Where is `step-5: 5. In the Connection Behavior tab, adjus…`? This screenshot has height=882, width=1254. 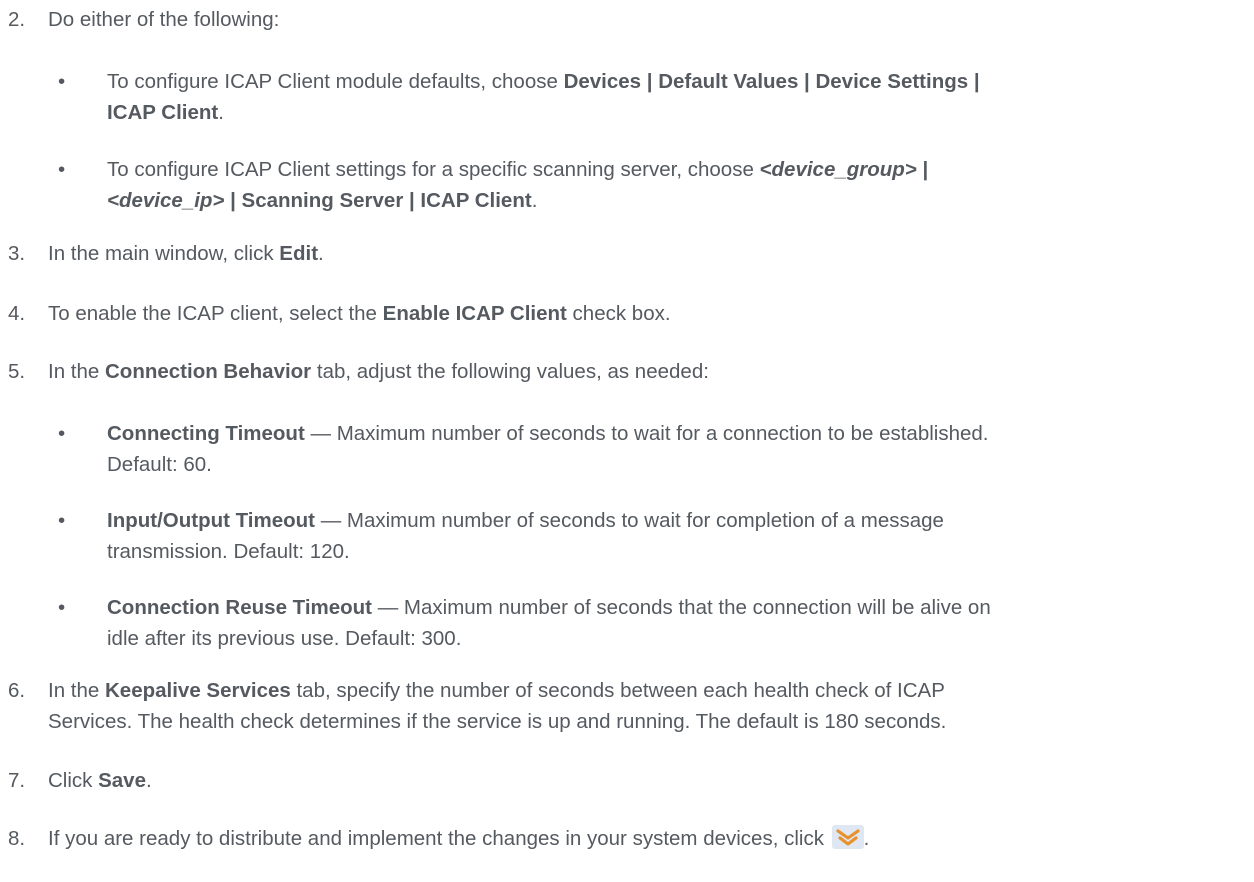
step-5: 5. In the Connection Behavior tab, adjus… is located at coordinates (622, 371).